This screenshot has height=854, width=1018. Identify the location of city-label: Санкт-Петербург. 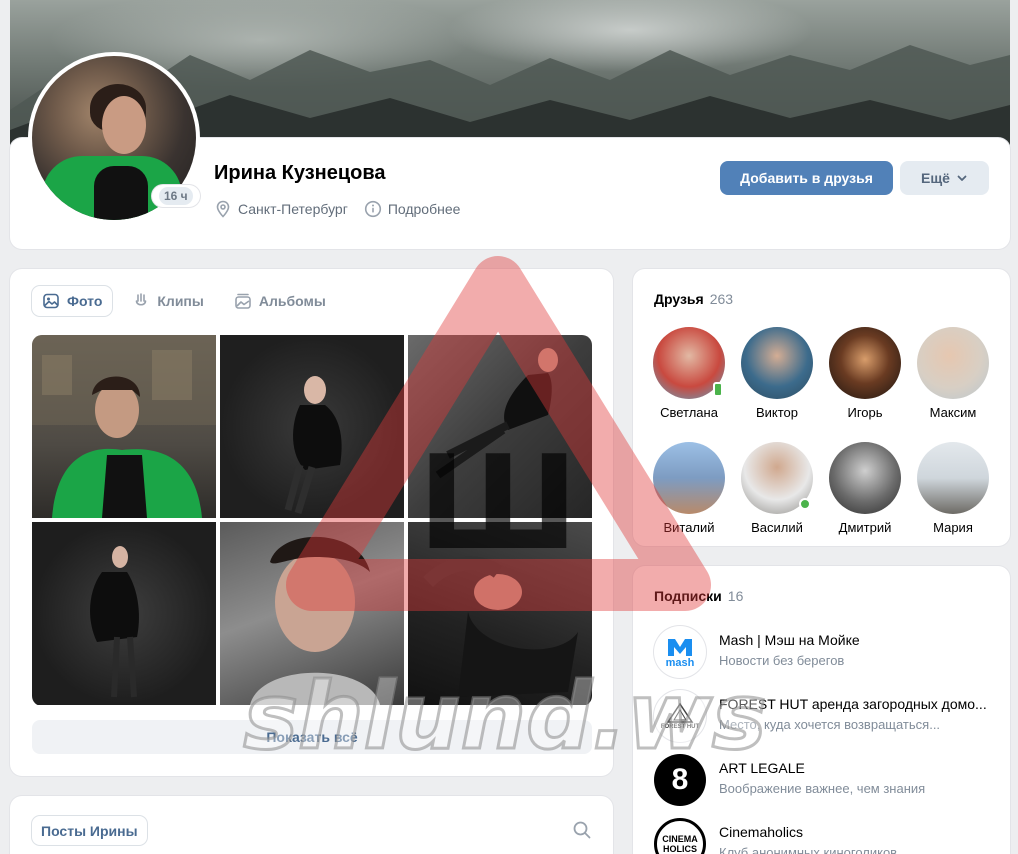
(293, 209).